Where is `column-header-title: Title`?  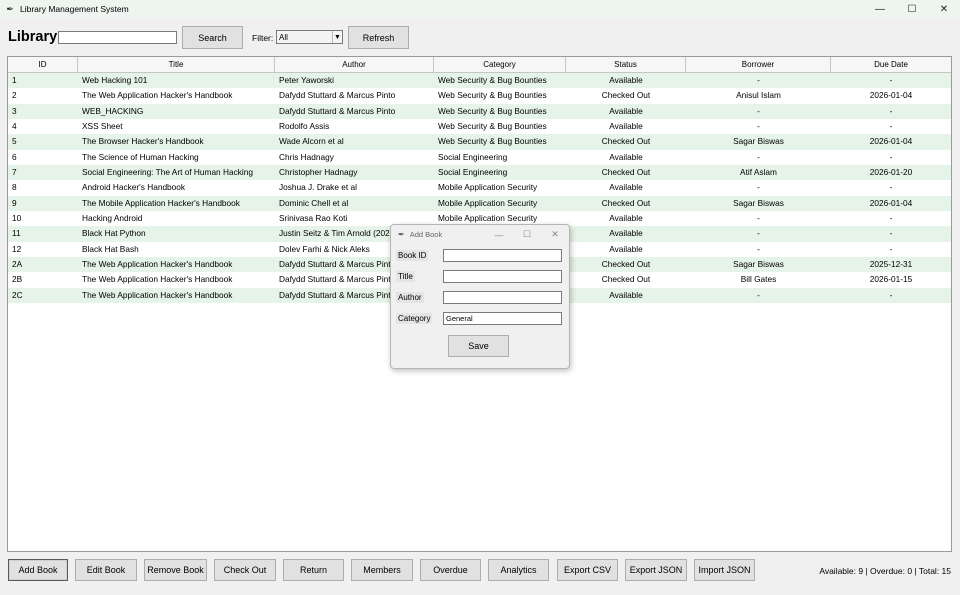
column-header-title: Title is located at coordinates (176, 65).